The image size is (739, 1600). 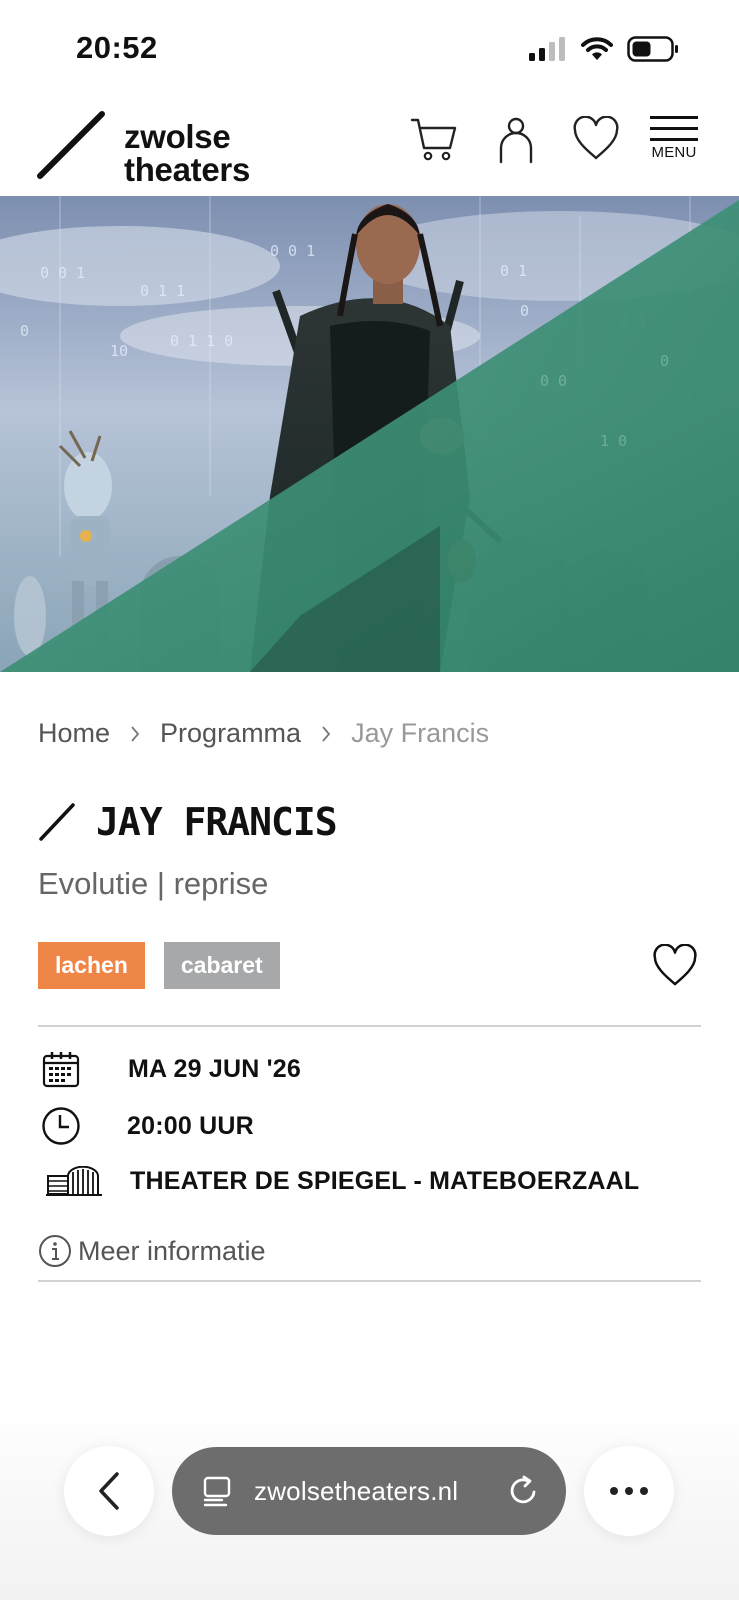 I want to click on event-time: 20:00 UUR, so click(x=146, y=1126).